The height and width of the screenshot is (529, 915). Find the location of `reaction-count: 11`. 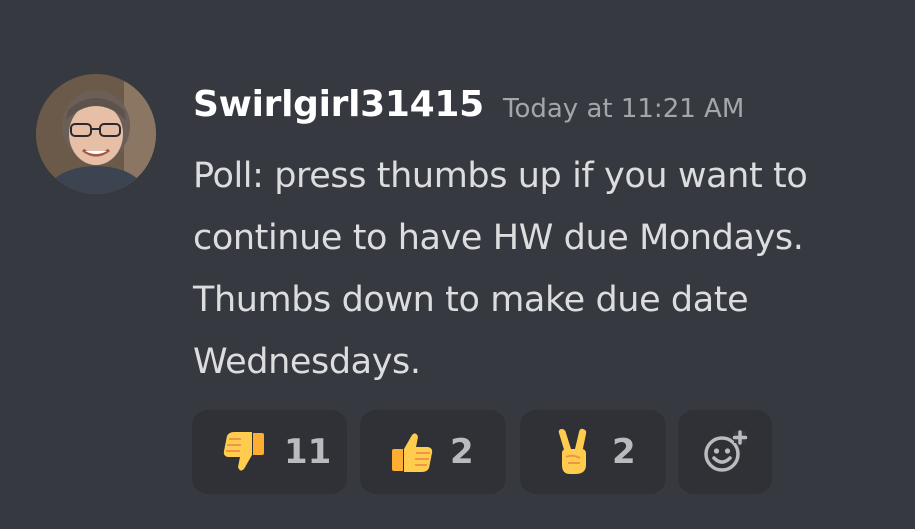

reaction-count: 11 is located at coordinates (308, 452).